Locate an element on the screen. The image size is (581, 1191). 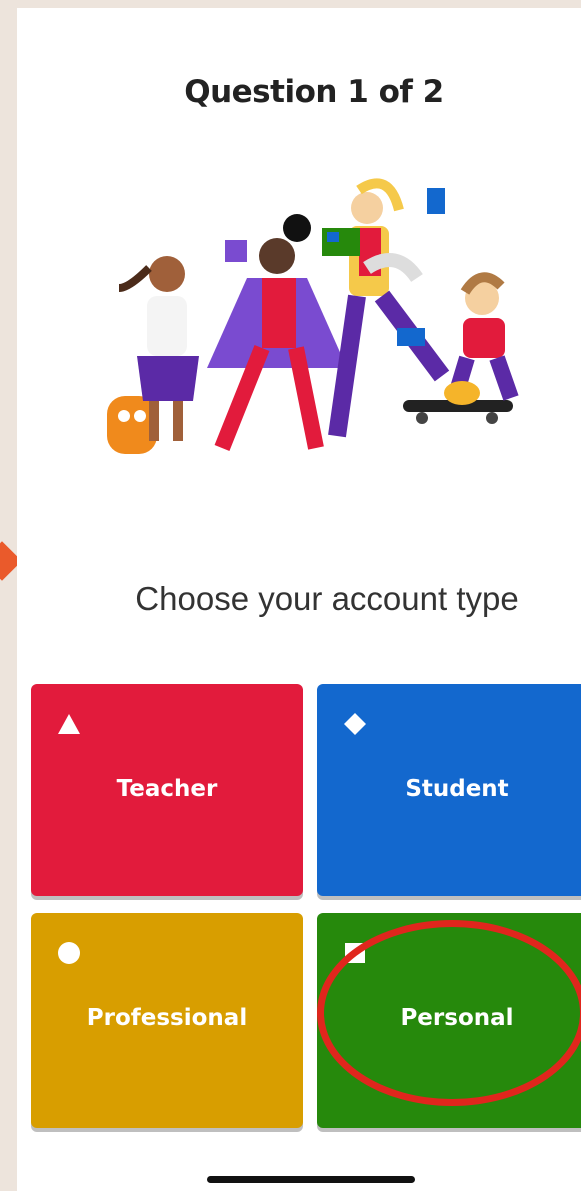
diamond-icon is located at coordinates (355, 724).